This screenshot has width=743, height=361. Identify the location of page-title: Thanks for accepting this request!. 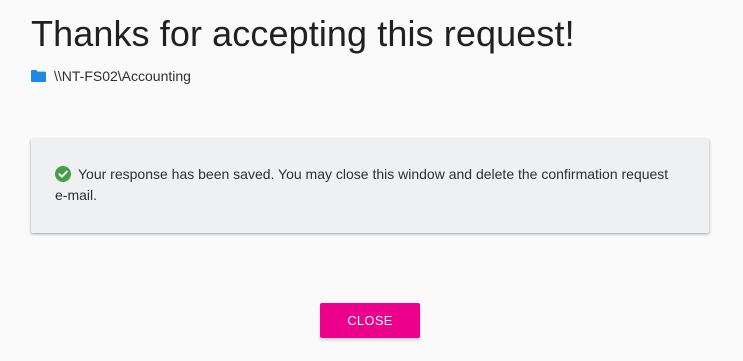
(303, 33).